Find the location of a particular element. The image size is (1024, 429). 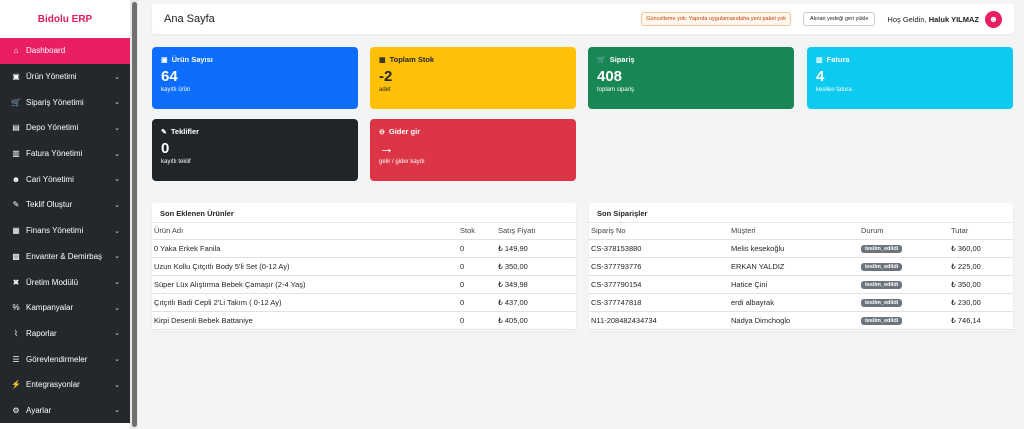

recent-products-title: Son Eklenen Ürünler is located at coordinates (364, 213).